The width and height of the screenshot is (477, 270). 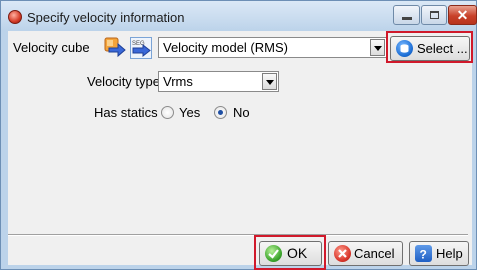 I want to click on close-button: ✕, so click(x=462, y=15).